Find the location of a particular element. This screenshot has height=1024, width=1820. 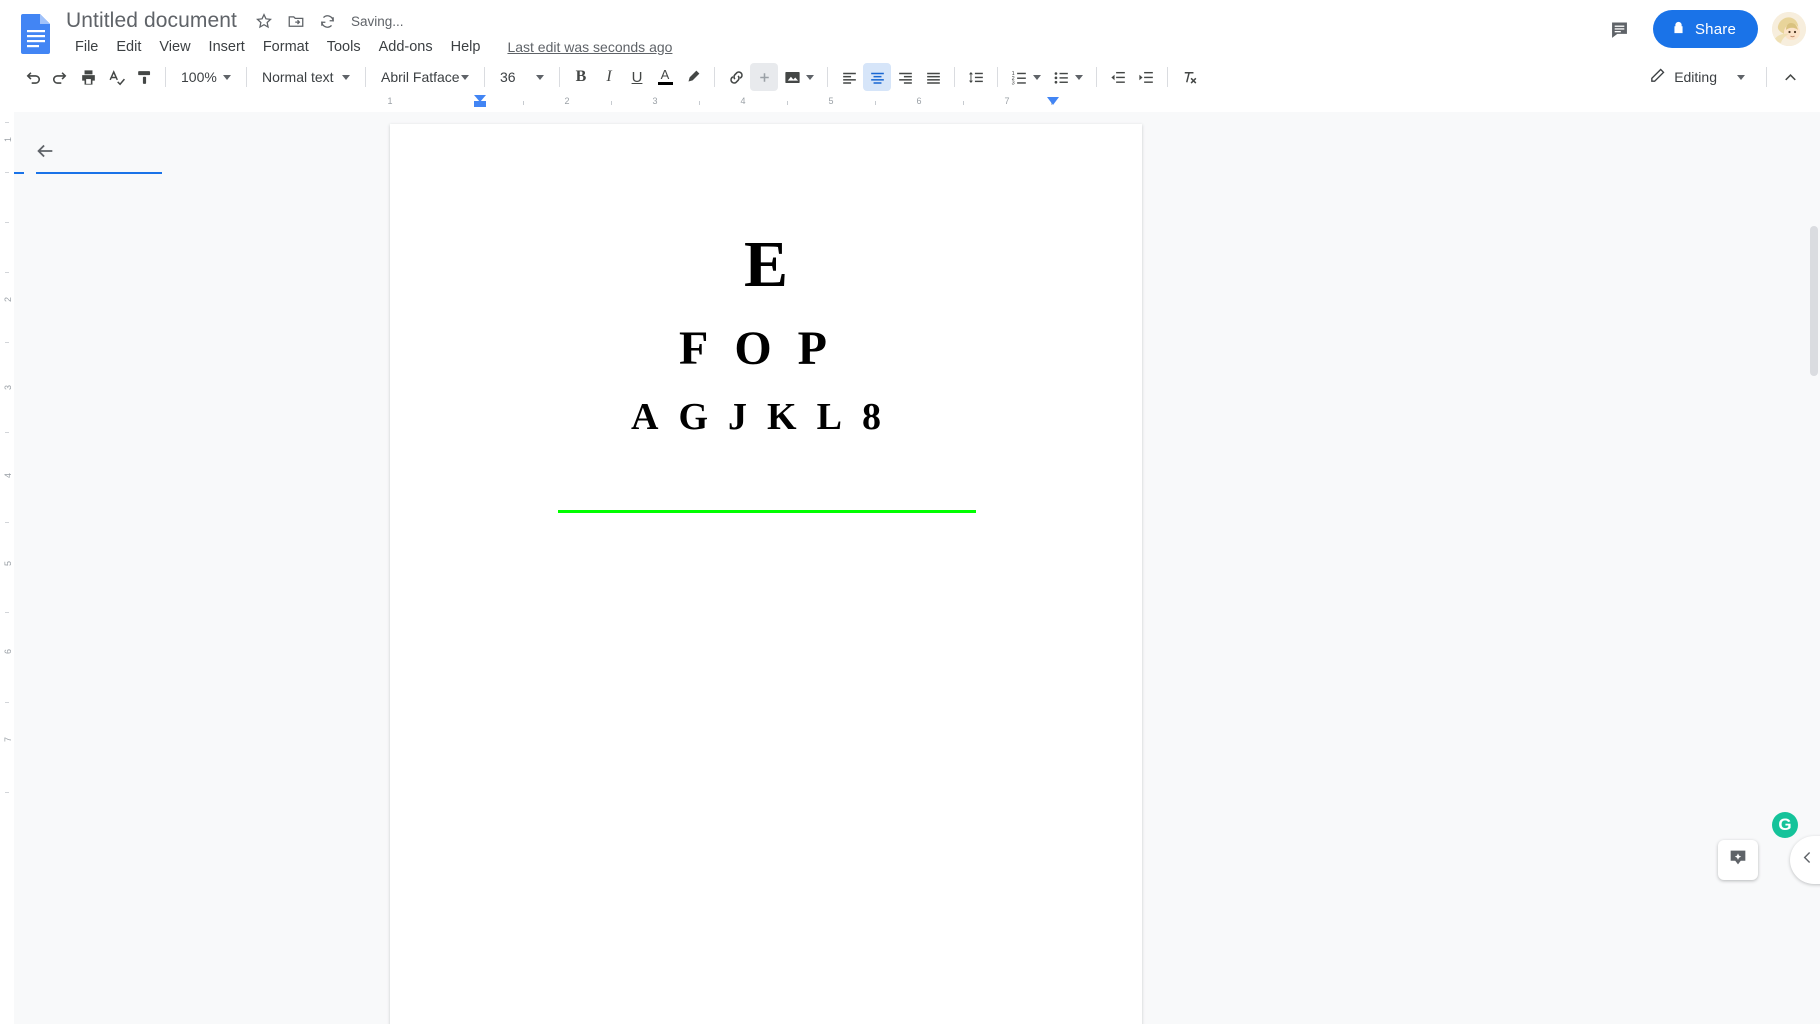

align-justify-icon is located at coordinates (933, 77).